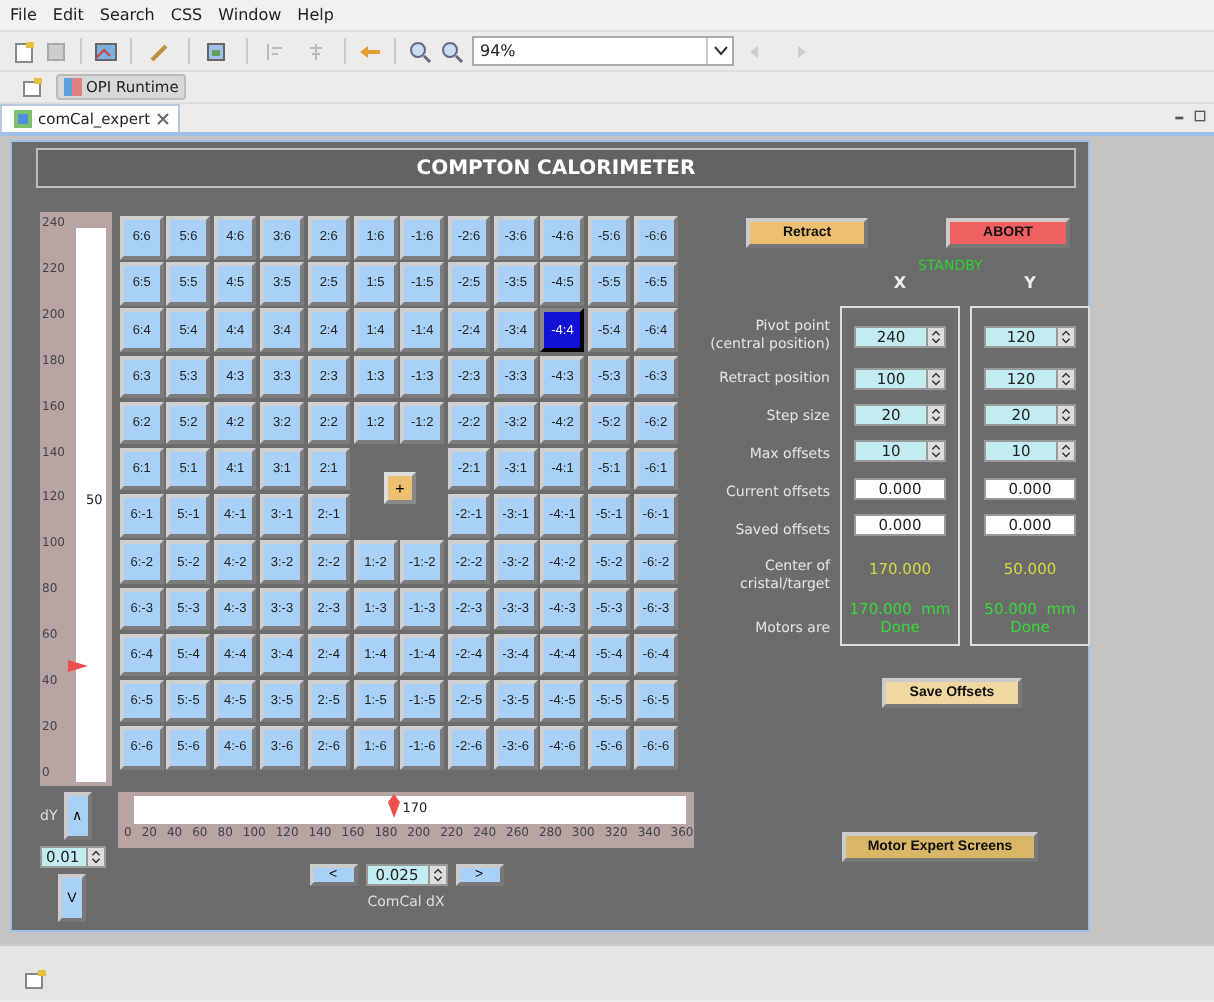 Image resolution: width=1214 pixels, height=1002 pixels. Describe the element at coordinates (556, 168) in the screenshot. I see `panel-title: COMPTON CALORIMETER` at that location.